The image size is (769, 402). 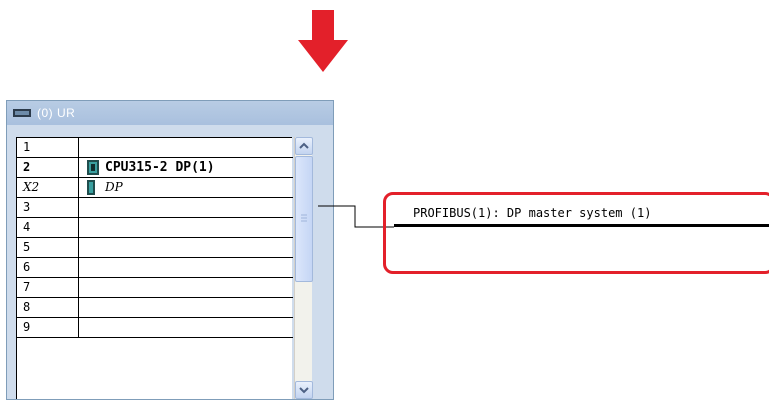 What do you see at coordinates (581, 225) in the screenshot?
I see `profibus-bus-line` at bounding box center [581, 225].